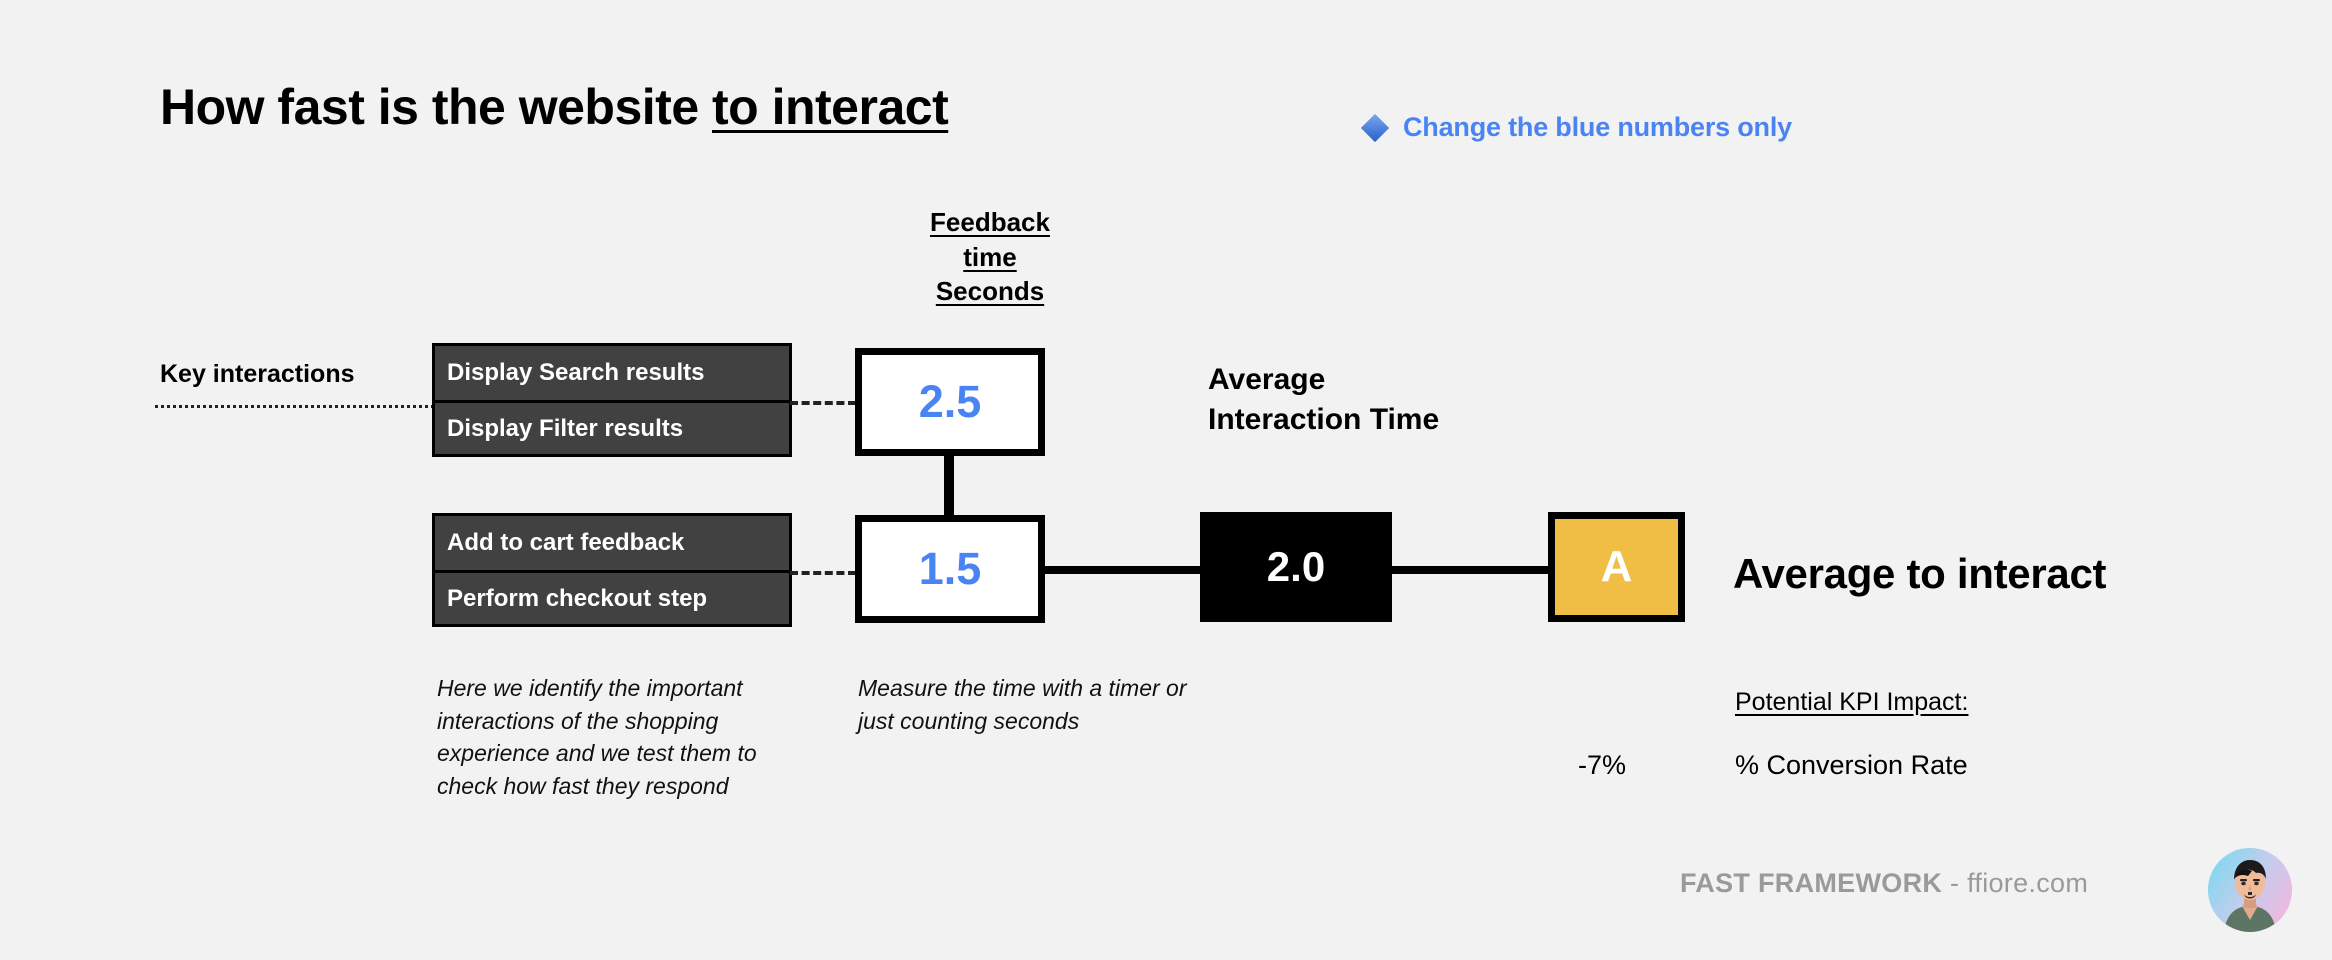 Image resolution: width=2332 pixels, height=960 pixels. I want to click on blue-note-label: Change the blue numbers only, so click(1597, 127).